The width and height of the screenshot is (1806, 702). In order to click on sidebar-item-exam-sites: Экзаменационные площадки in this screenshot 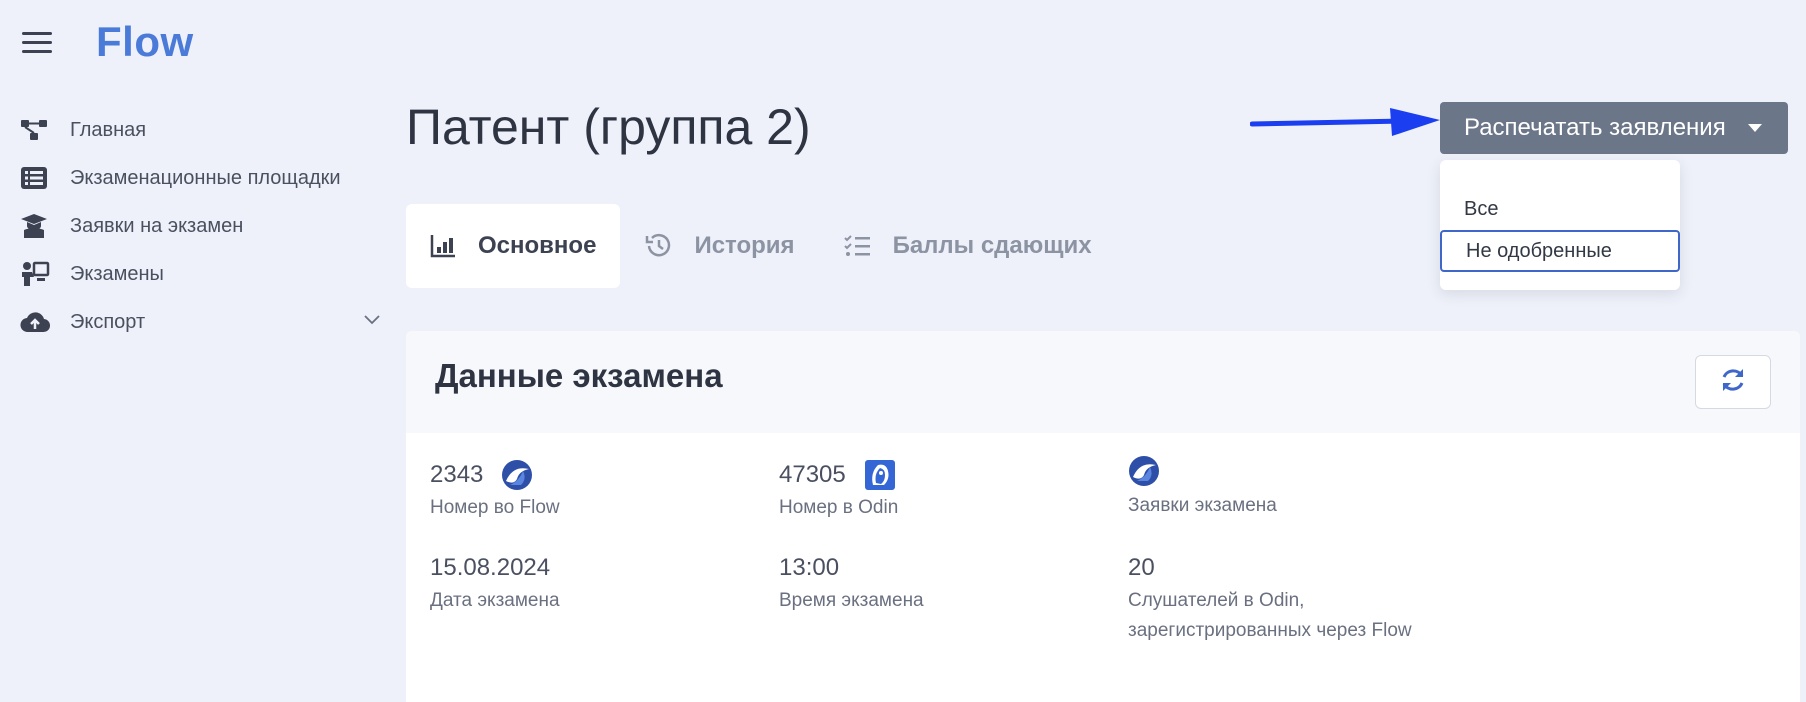, I will do `click(200, 178)`.